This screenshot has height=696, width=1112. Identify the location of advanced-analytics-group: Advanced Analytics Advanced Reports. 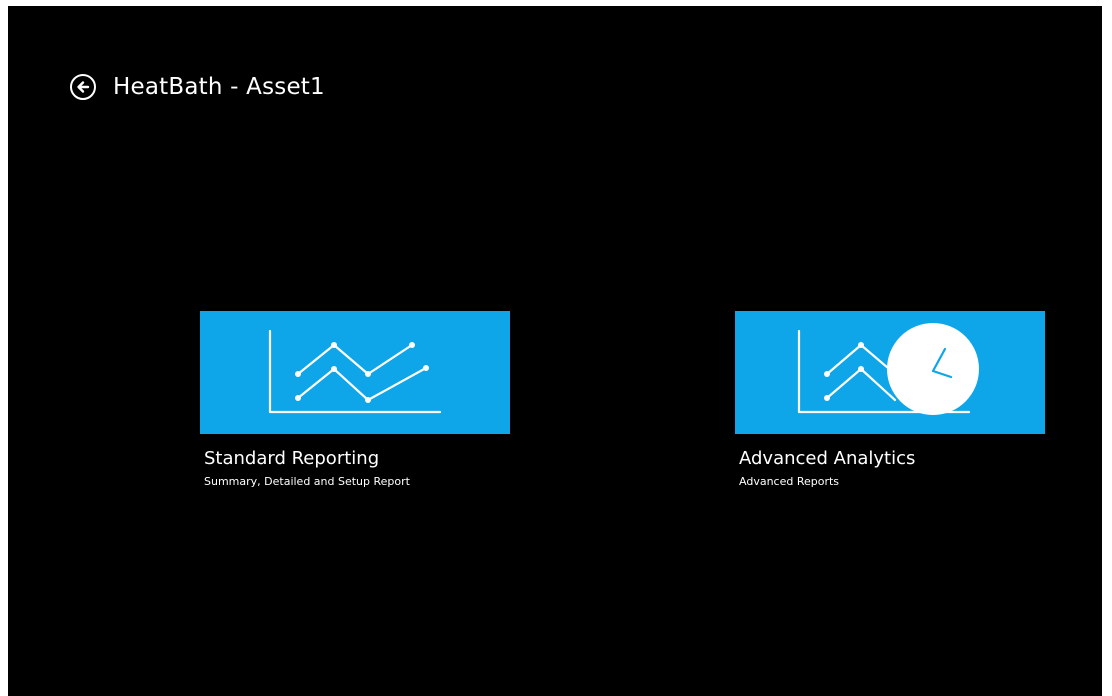
(890, 399).